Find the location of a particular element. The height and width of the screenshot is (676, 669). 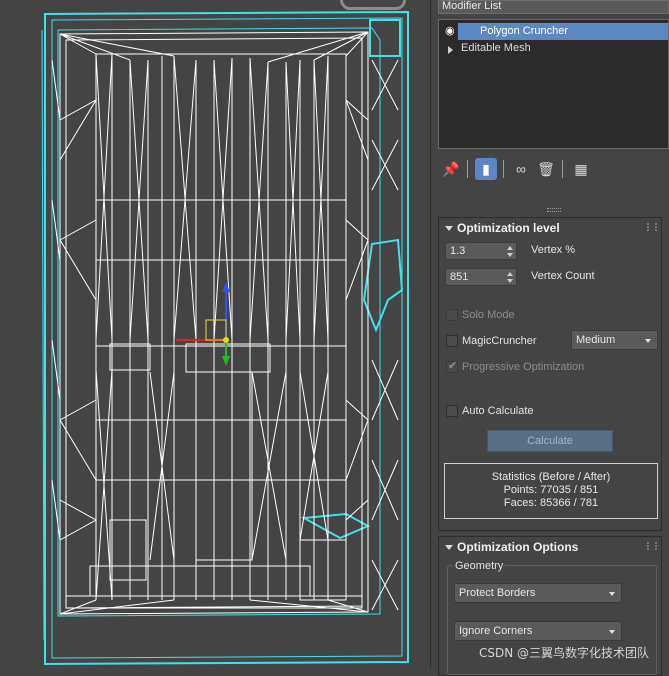

rollout-title: Optimization Options is located at coordinates (518, 547).